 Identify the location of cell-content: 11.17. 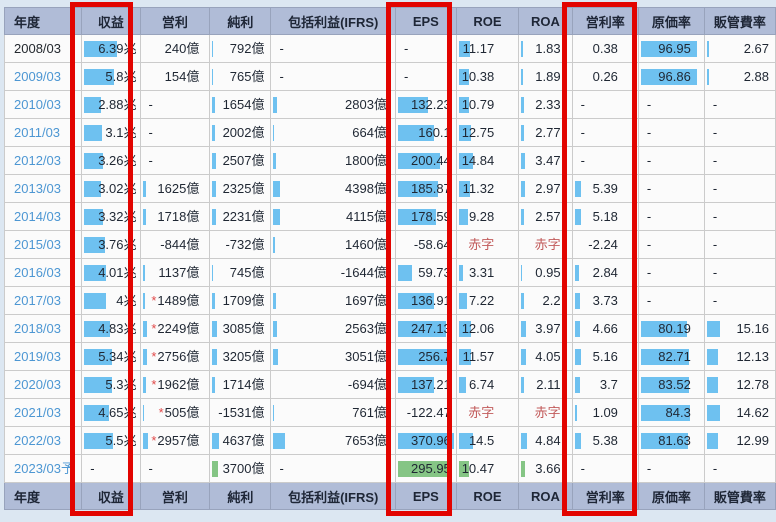
(487, 49).